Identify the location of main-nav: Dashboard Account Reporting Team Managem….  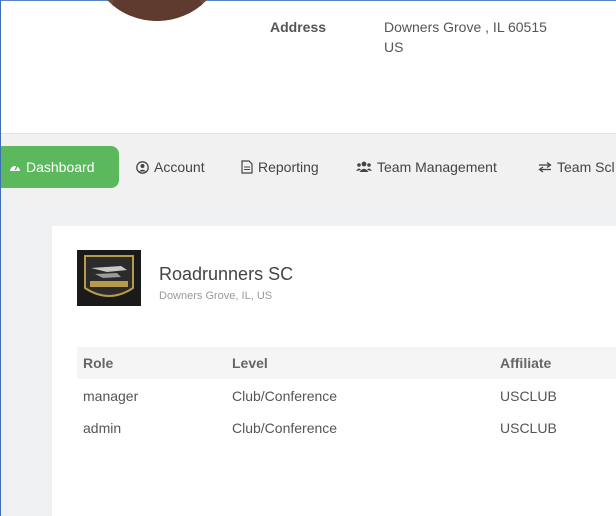
(308, 167).